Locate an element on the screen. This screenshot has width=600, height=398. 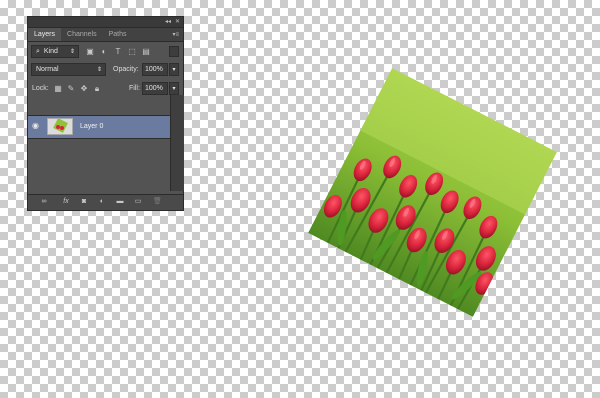
layer-thumbnail is located at coordinates (60, 126).